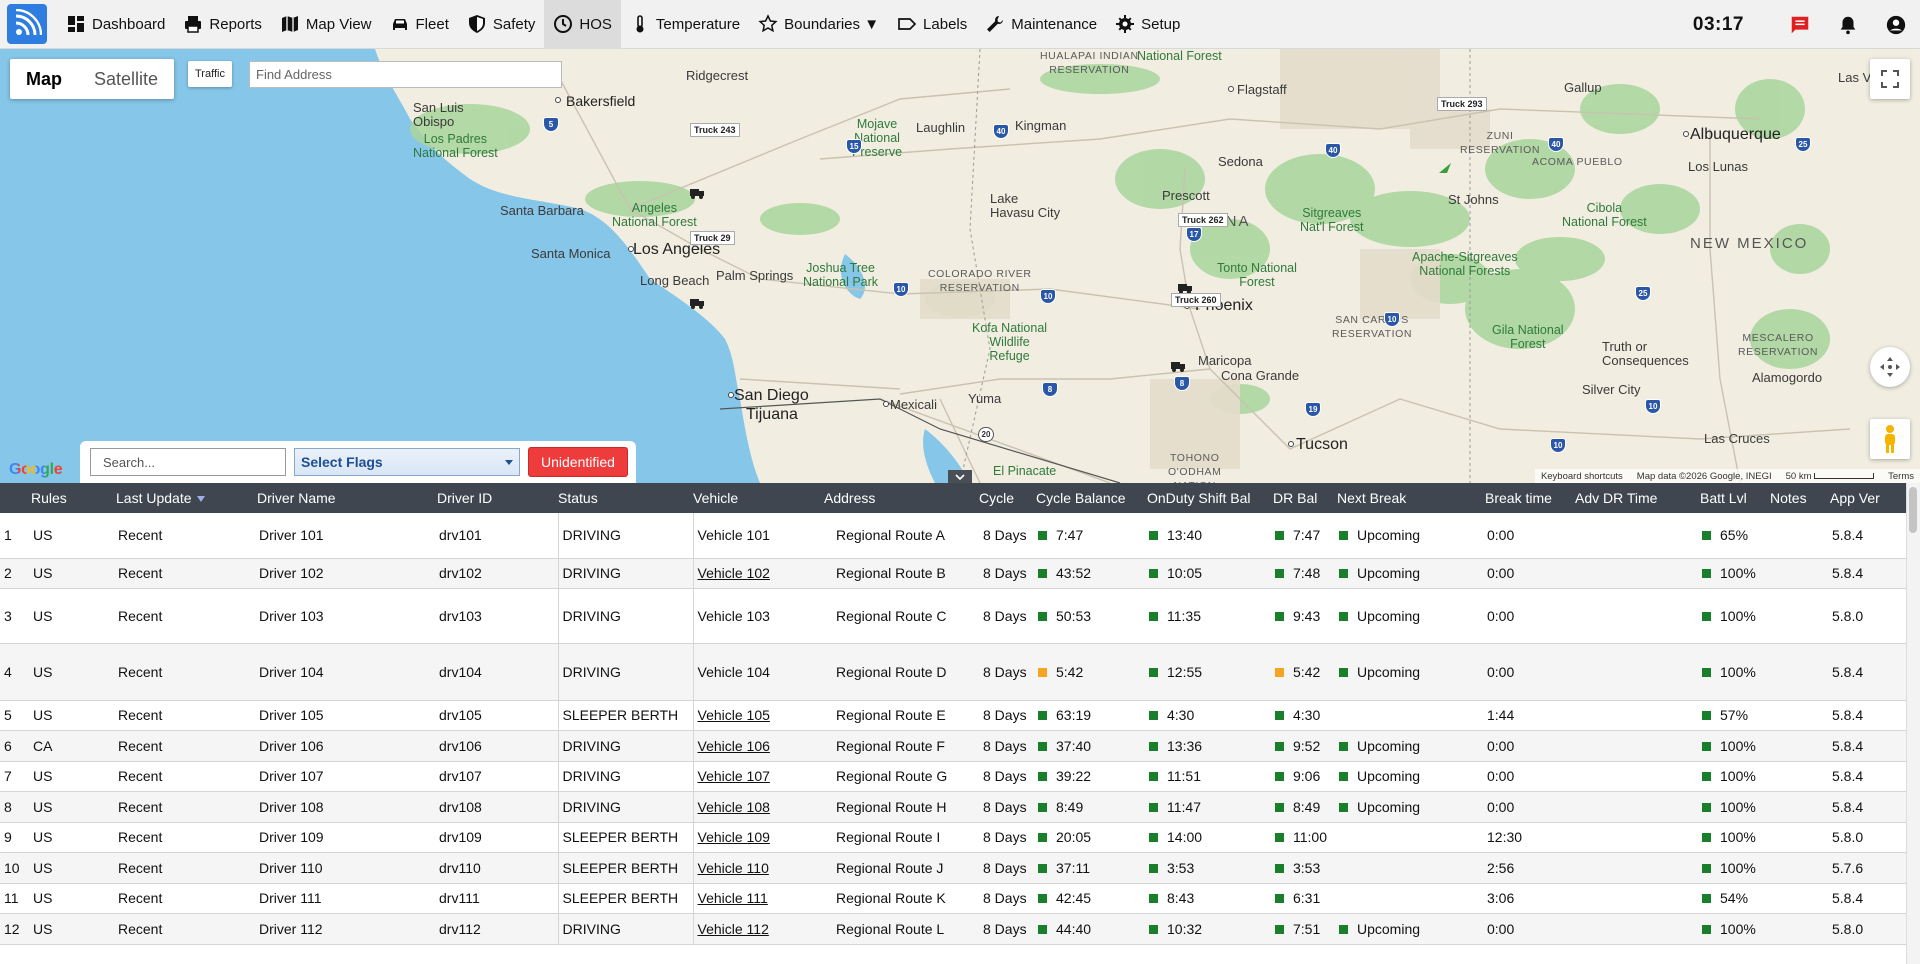  Describe the element at coordinates (932, 24) in the screenshot. I see `nav-labels: Labels` at that location.